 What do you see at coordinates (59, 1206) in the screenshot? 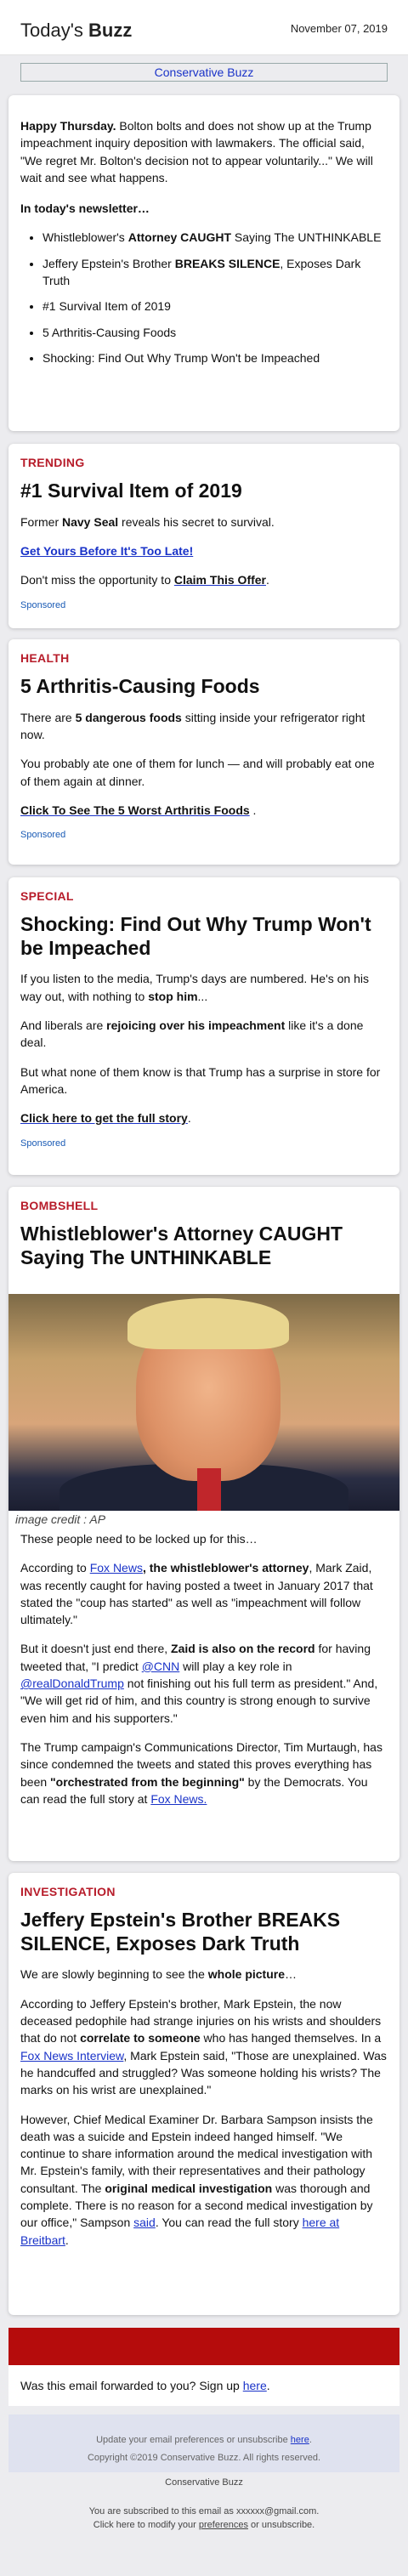
I see `section-kicker: BOMBSHELL` at bounding box center [59, 1206].